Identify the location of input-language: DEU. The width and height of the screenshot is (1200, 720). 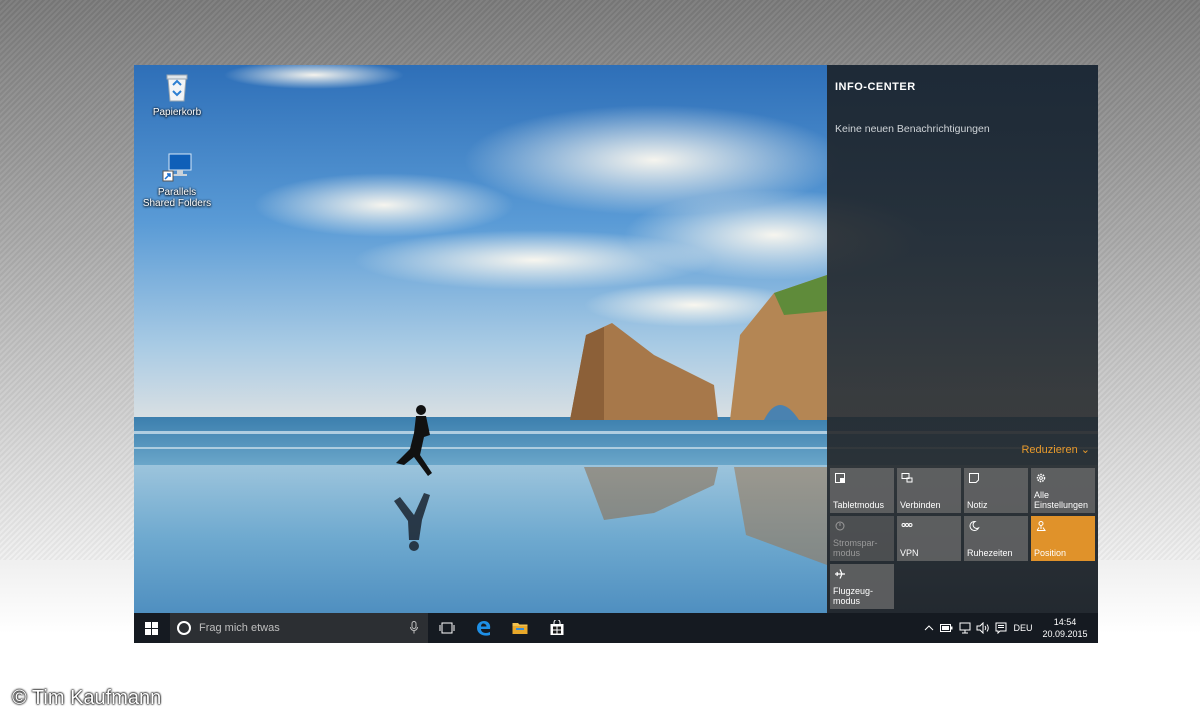
(1023, 628).